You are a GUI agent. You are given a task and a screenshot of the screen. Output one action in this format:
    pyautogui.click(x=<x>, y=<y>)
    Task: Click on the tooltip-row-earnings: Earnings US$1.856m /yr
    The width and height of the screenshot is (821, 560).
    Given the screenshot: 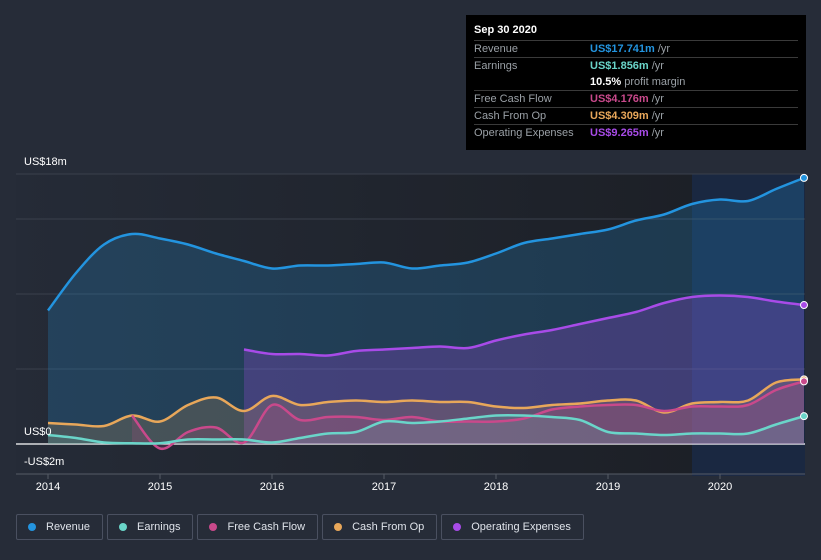 What is the action you would take?
    pyautogui.click(x=636, y=66)
    